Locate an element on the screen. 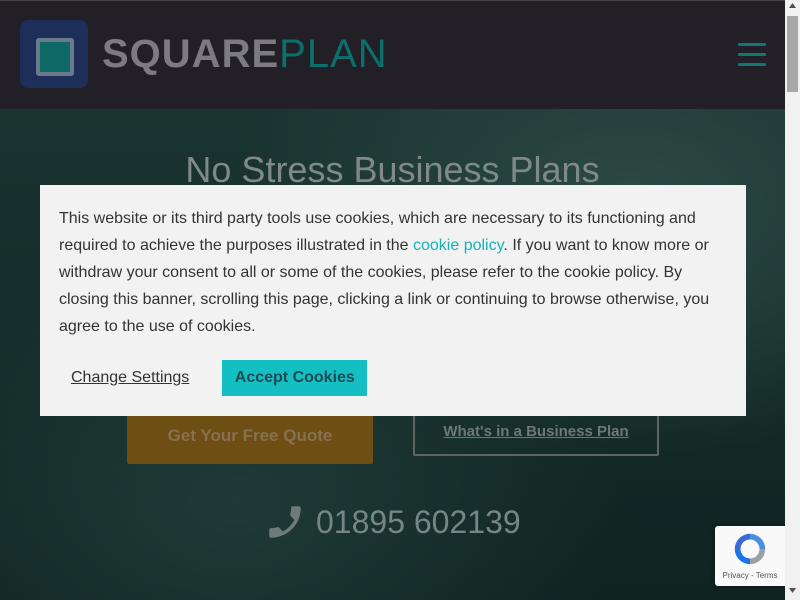 The height and width of the screenshot is (600, 800). logo: SQUAREPLAN is located at coordinates (204, 54).